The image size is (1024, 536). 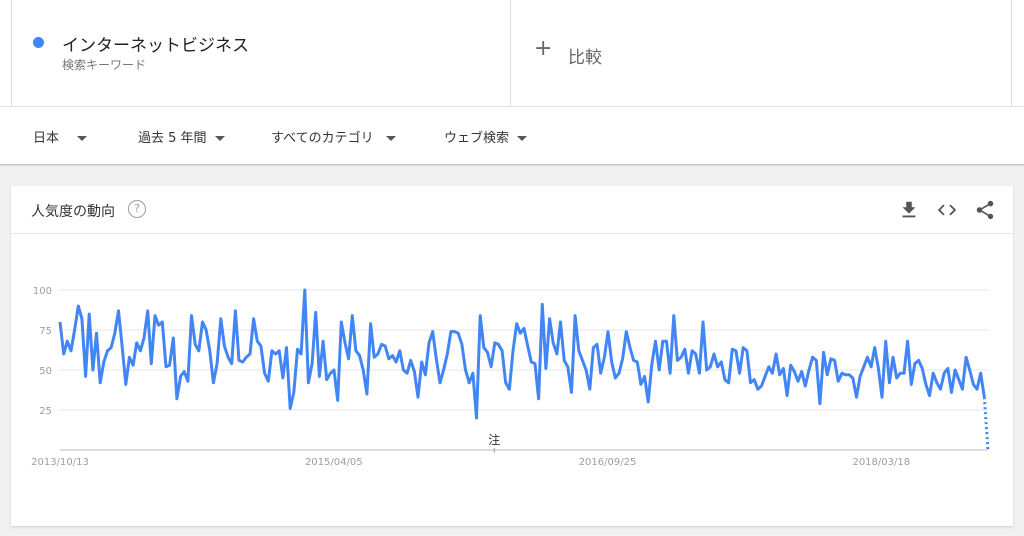 I want to click on partial-data-line, so click(x=986, y=424).